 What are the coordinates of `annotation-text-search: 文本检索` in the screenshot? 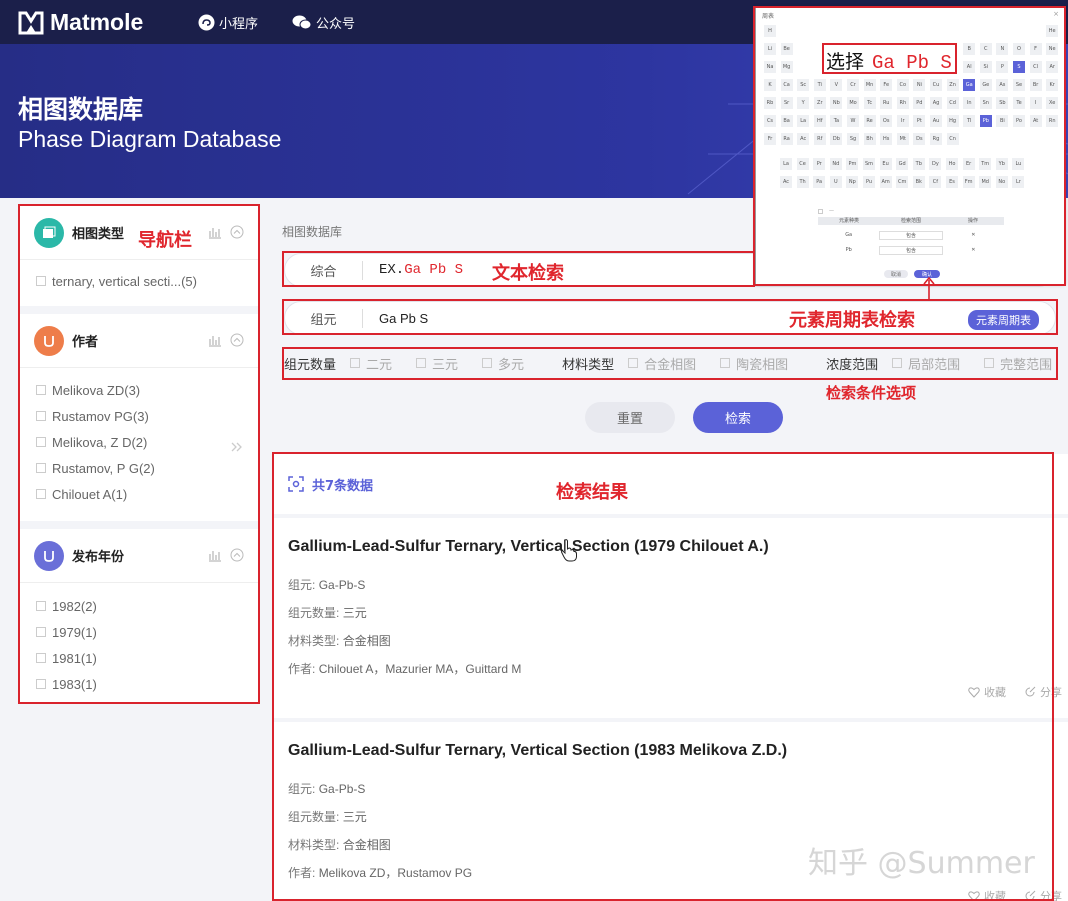 It's located at (528, 273).